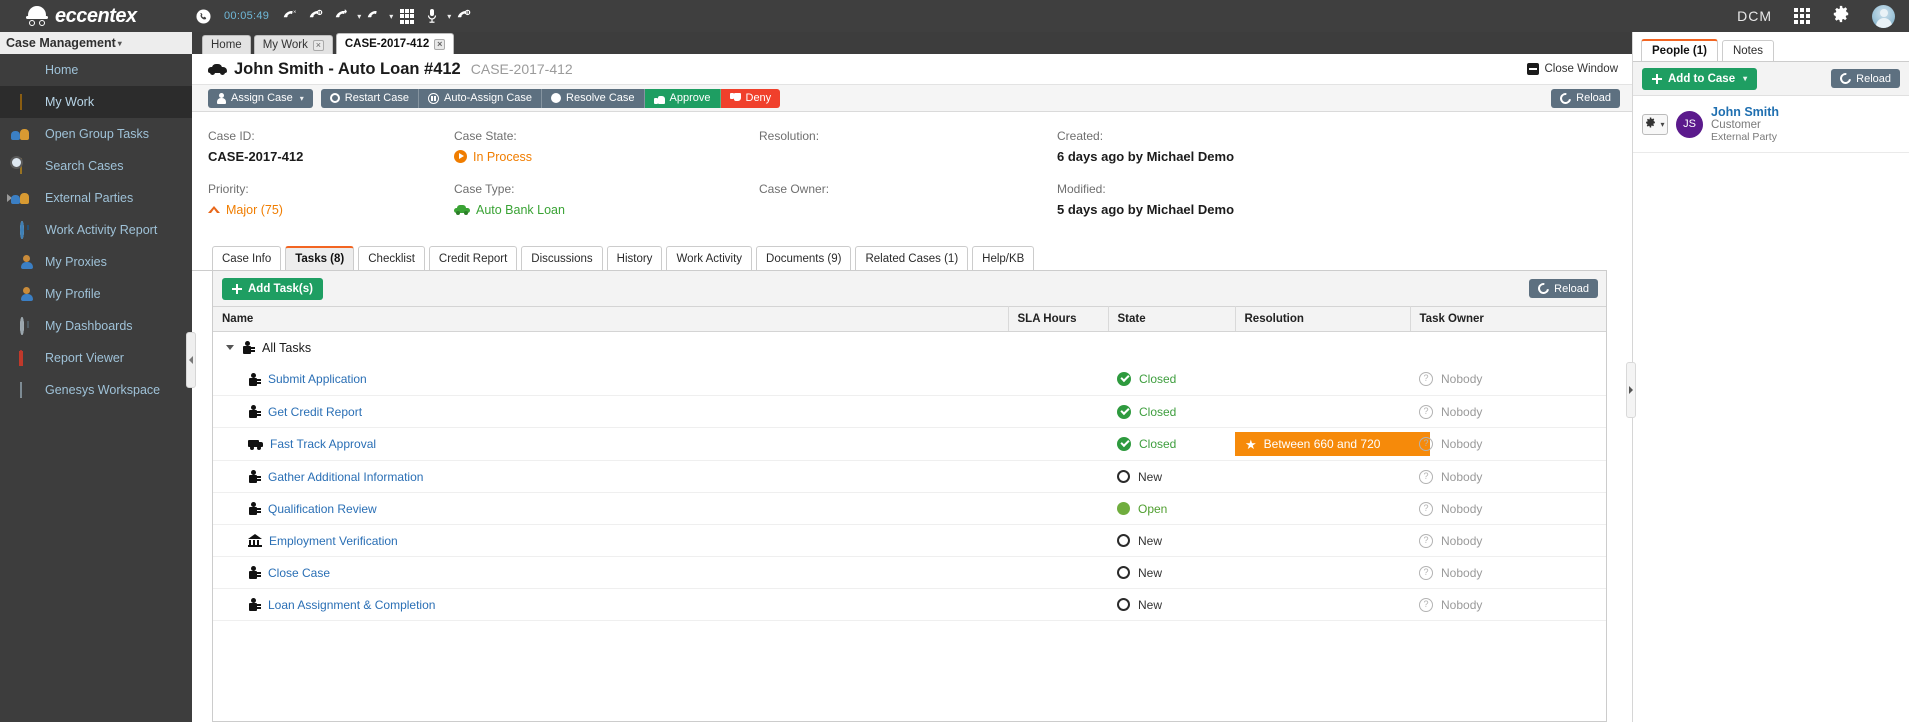  I want to click on restart-case-button: Restart Case, so click(369, 98).